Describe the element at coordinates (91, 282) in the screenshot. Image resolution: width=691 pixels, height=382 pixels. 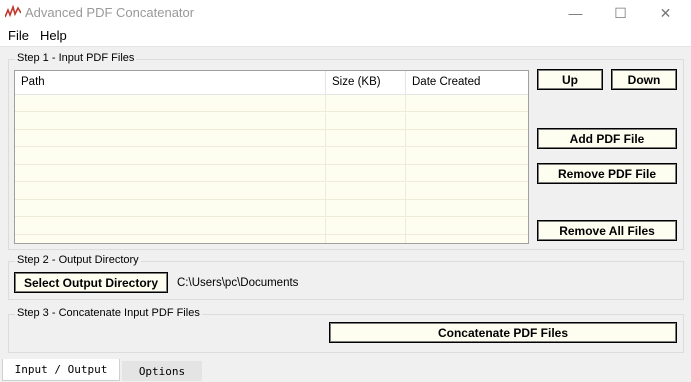
I see `select-output-directory-button: Select Output Directory` at that location.